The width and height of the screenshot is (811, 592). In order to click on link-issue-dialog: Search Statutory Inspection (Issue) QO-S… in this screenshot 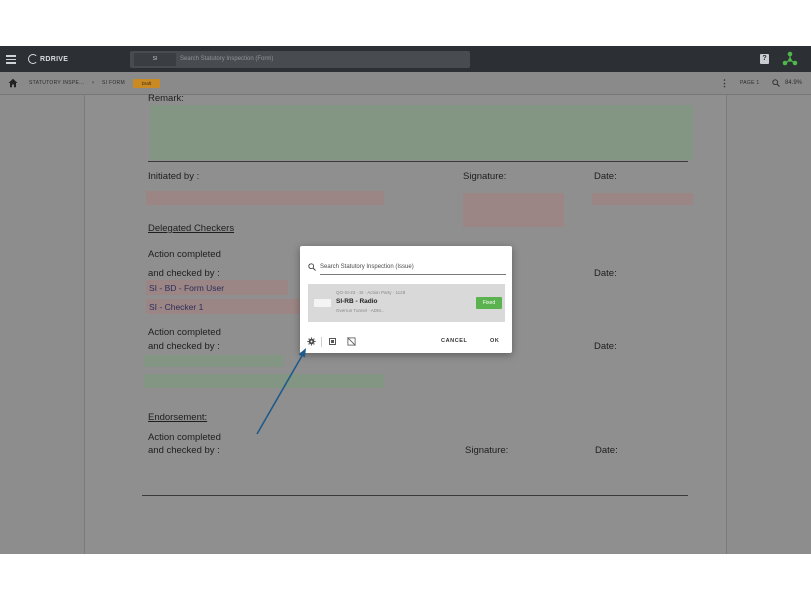, I will do `click(406, 299)`.